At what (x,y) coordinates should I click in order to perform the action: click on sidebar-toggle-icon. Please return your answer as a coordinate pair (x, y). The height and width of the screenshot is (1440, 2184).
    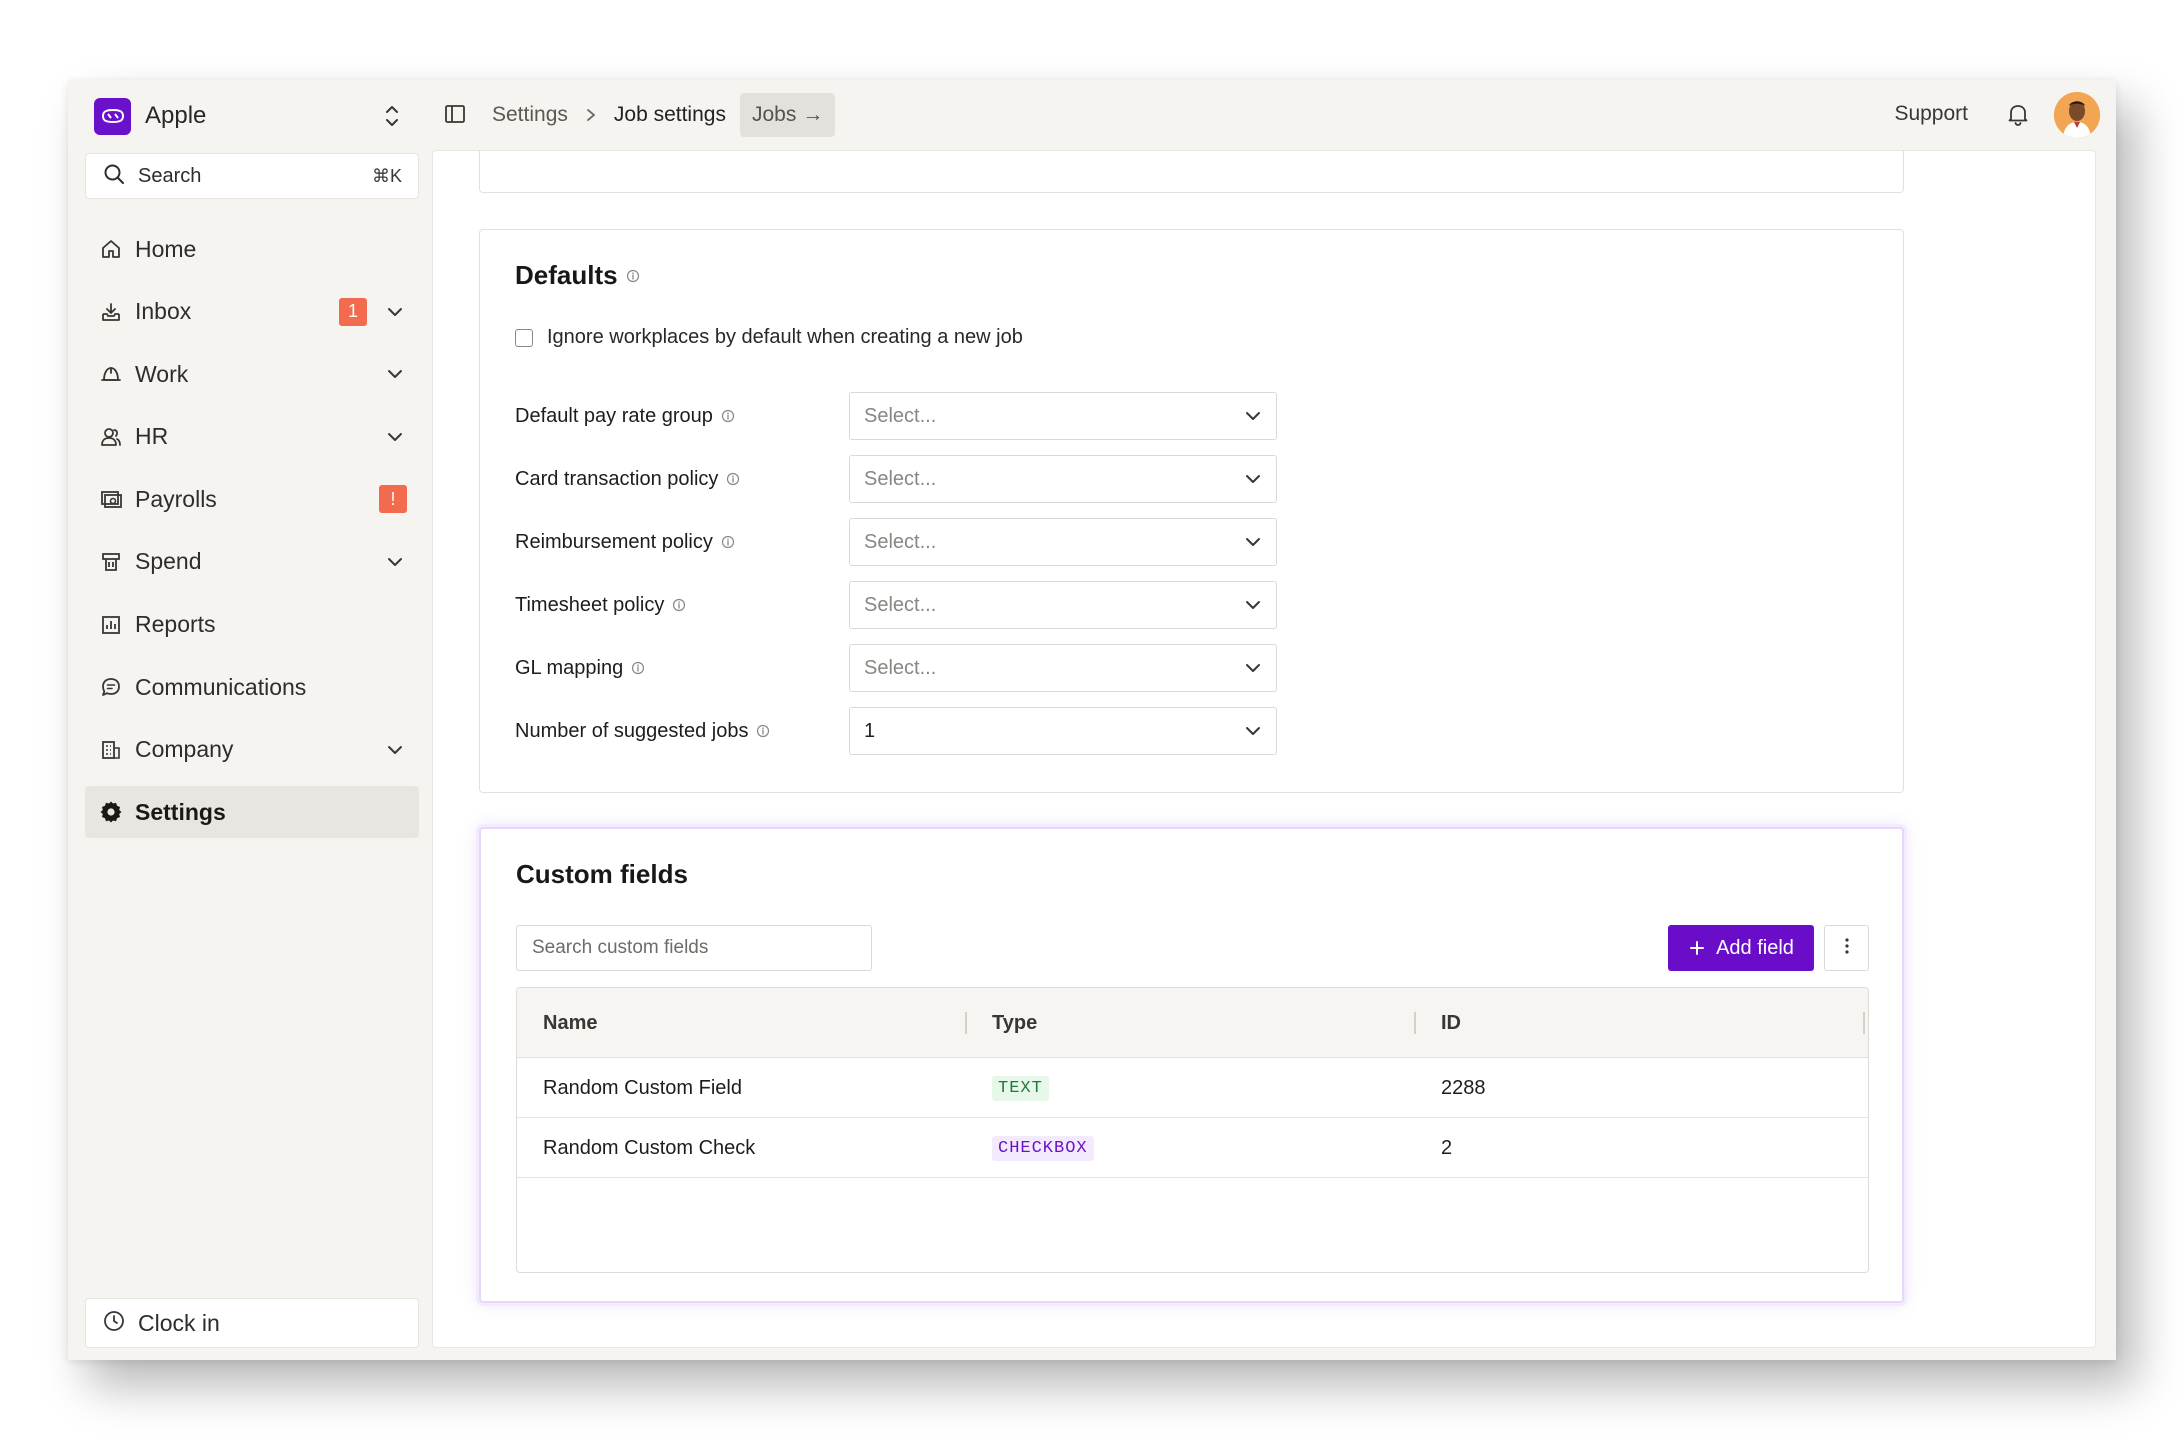
    Looking at the image, I should click on (455, 116).